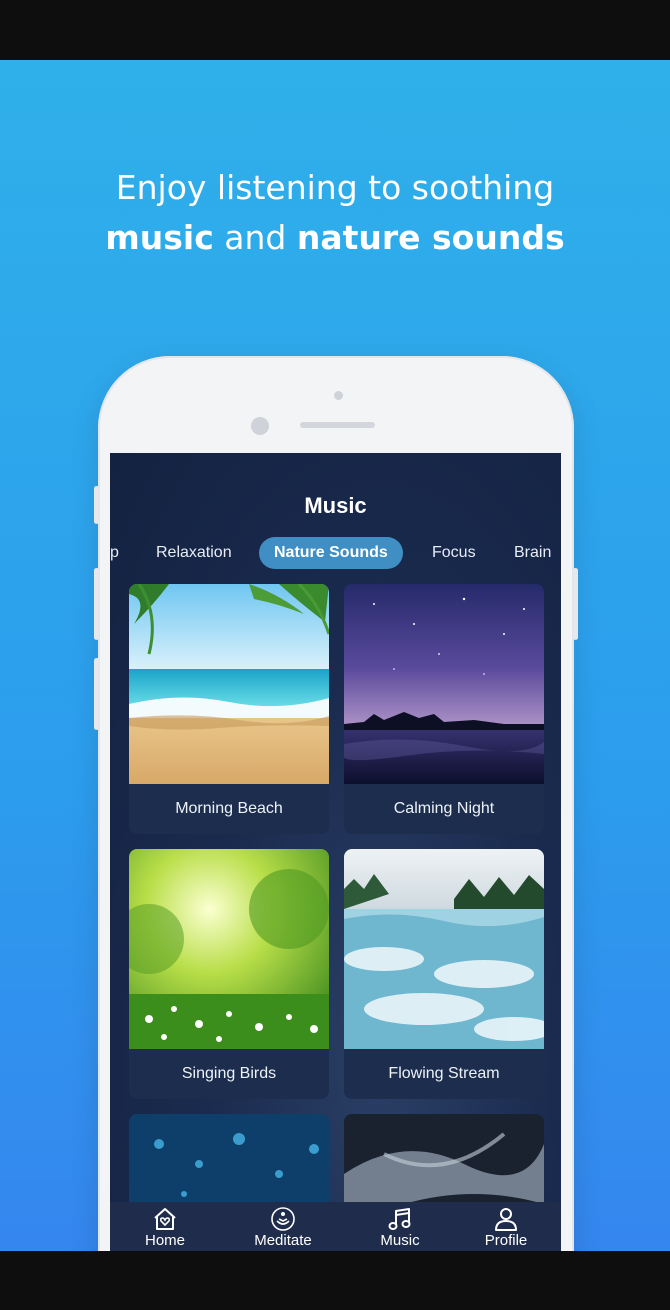 Image resolution: width=670 pixels, height=1310 pixels. What do you see at coordinates (430, 237) in the screenshot?
I see `headline-bold-nature: nature sounds` at bounding box center [430, 237].